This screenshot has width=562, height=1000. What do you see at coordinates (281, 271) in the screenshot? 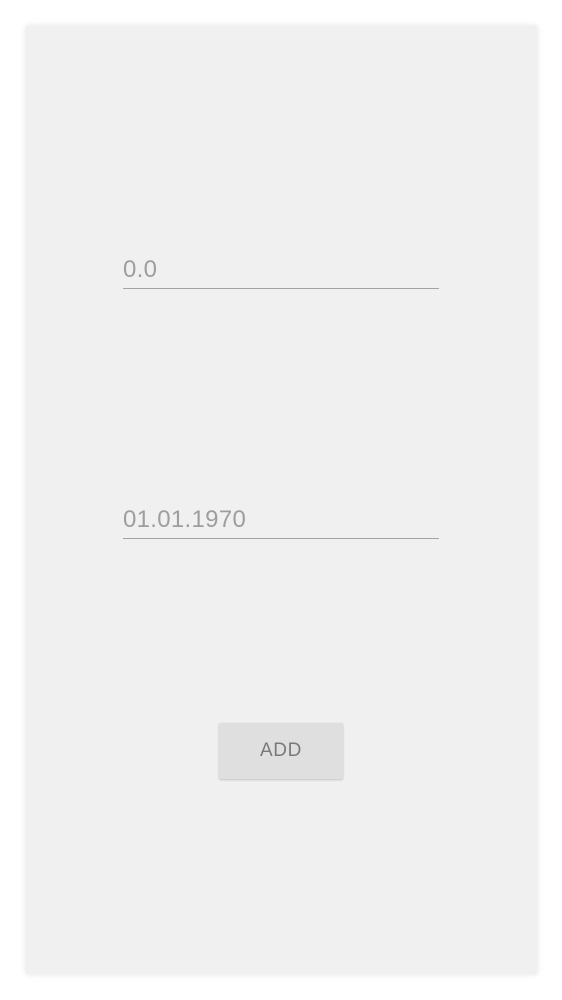
I see `amount-input: 0.0` at bounding box center [281, 271].